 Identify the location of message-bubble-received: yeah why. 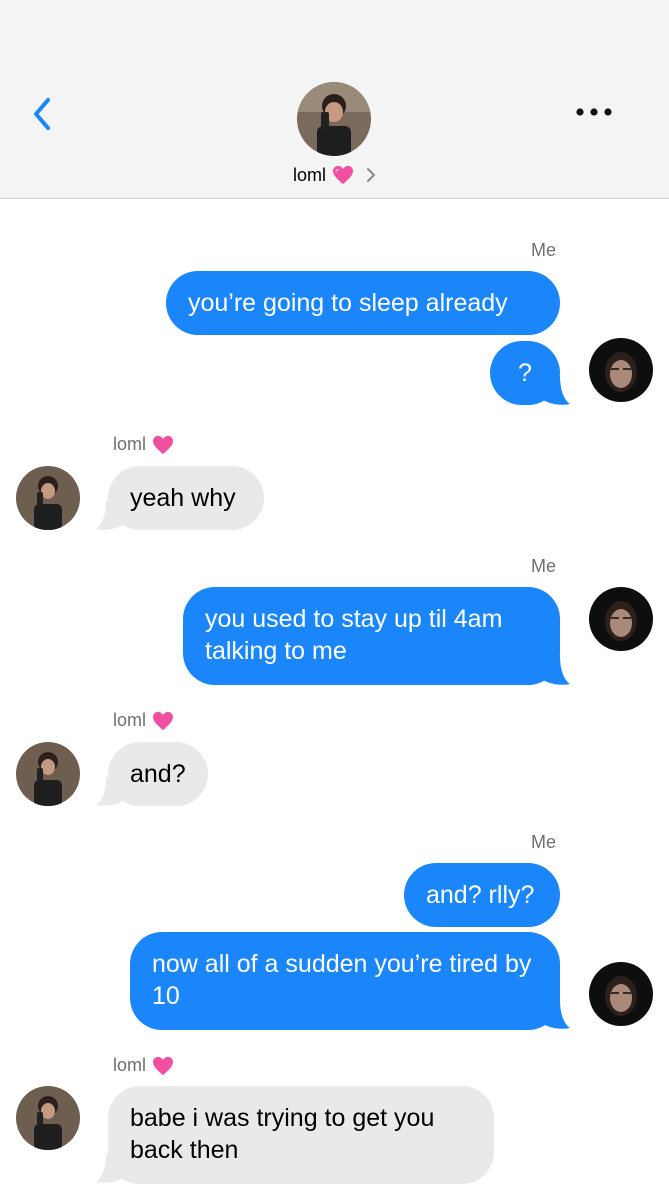
(186, 498).